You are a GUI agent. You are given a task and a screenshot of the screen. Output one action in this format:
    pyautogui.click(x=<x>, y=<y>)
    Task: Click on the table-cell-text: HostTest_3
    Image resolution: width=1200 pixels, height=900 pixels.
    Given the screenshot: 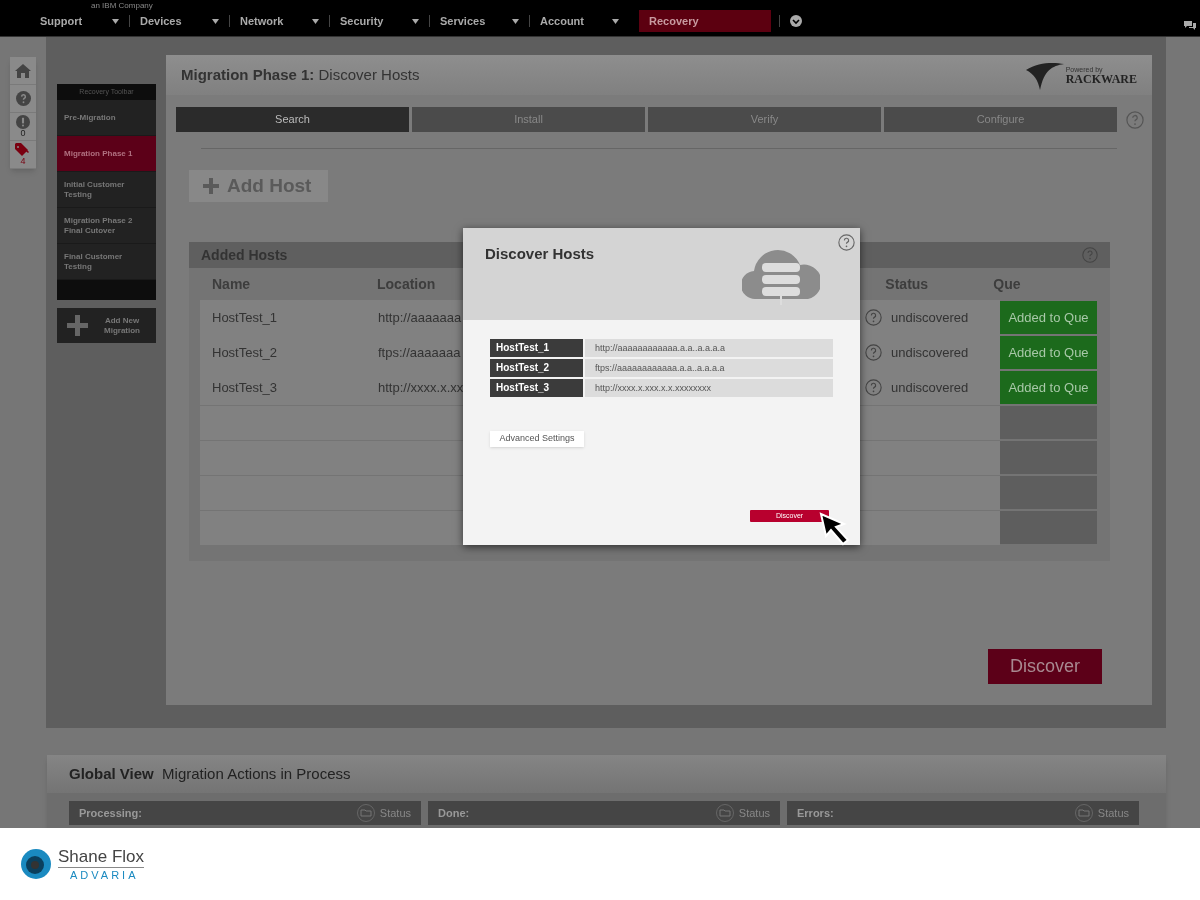 What is the action you would take?
    pyautogui.click(x=245, y=387)
    